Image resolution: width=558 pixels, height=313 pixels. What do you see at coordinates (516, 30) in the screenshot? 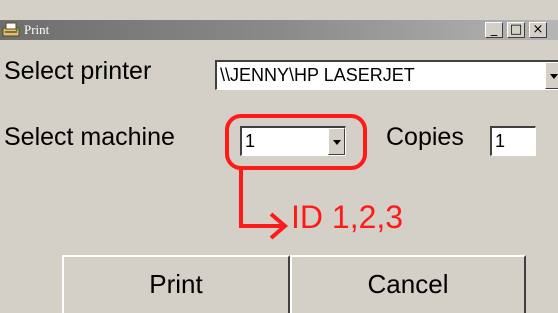
I see `maximize-button: □` at bounding box center [516, 30].